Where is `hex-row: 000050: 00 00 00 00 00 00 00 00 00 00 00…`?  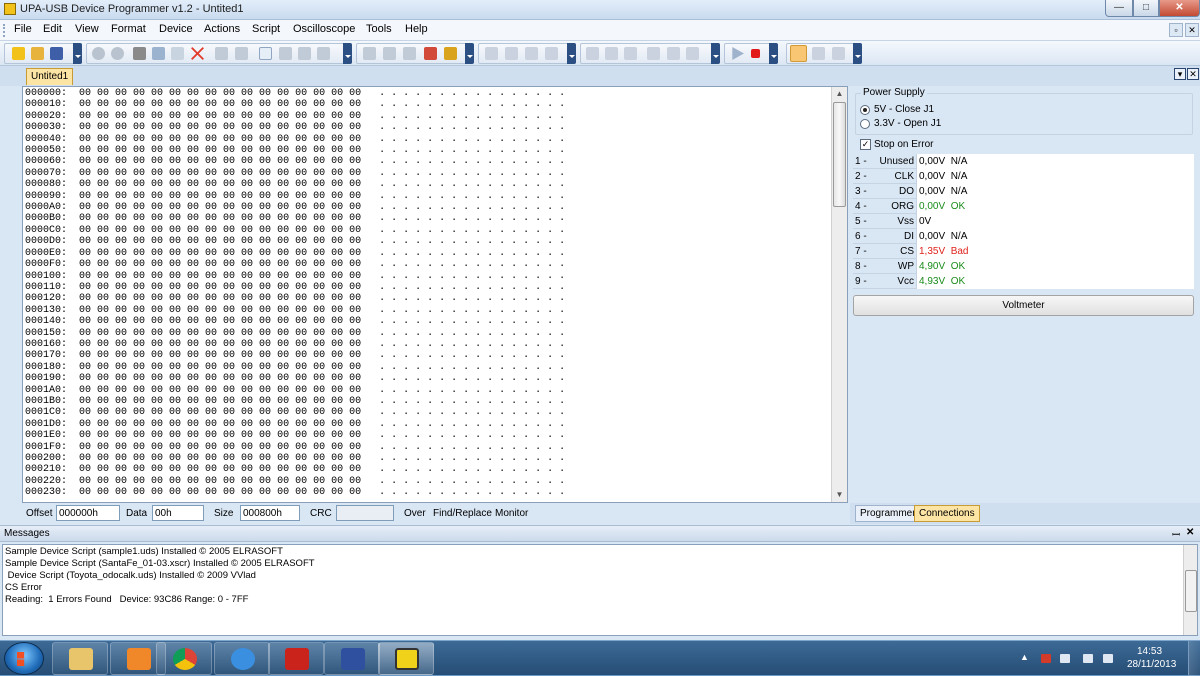
hex-row: 000050: 00 00 00 00 00 00 00 00 00 00 00… is located at coordinates (427, 150).